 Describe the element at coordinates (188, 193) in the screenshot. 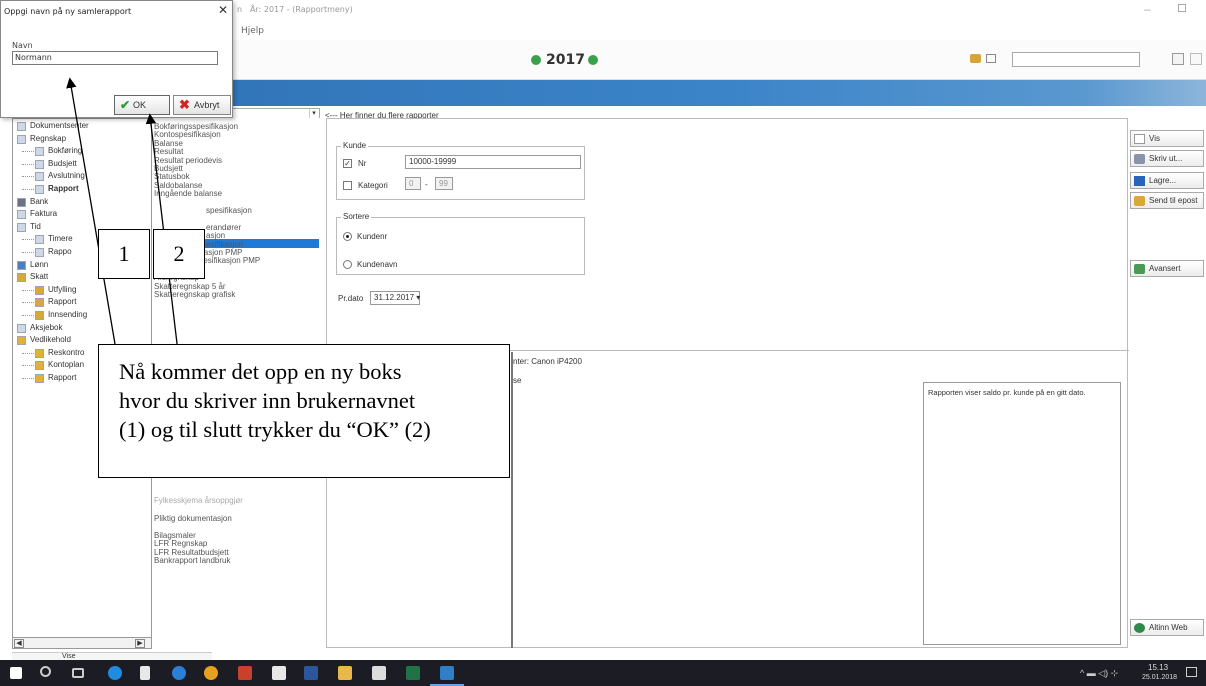

I see `report-list-item: Inngående balanse` at that location.